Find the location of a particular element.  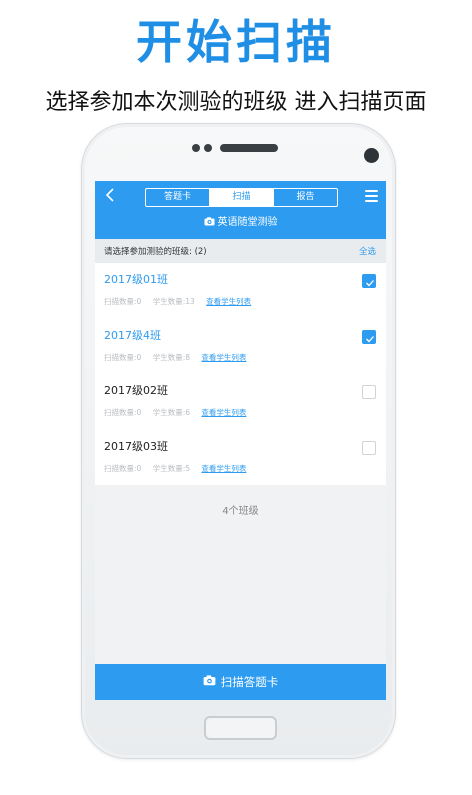

app-header: 答题卡 扫描 报告 英语随堂测验 is located at coordinates (240, 210).